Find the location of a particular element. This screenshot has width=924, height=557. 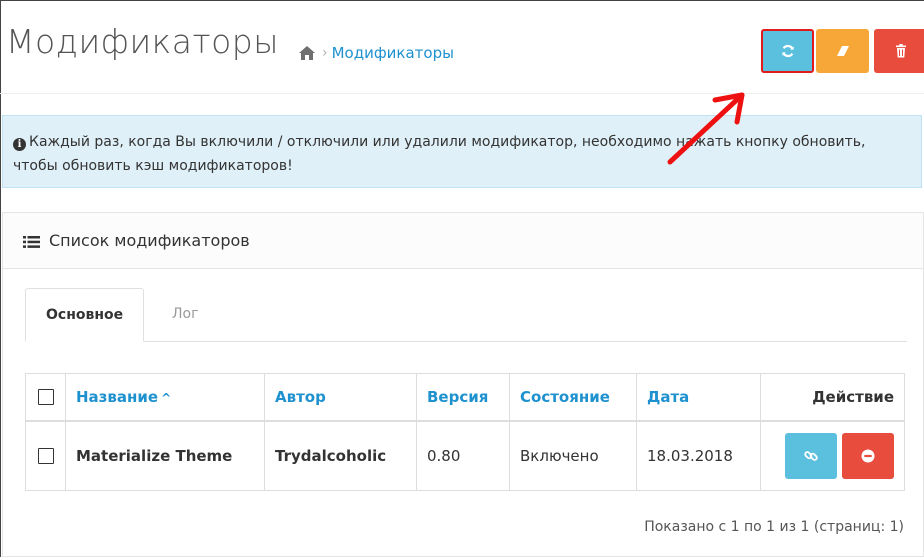

panel-heading: Список модификаторов is located at coordinates (463, 241).